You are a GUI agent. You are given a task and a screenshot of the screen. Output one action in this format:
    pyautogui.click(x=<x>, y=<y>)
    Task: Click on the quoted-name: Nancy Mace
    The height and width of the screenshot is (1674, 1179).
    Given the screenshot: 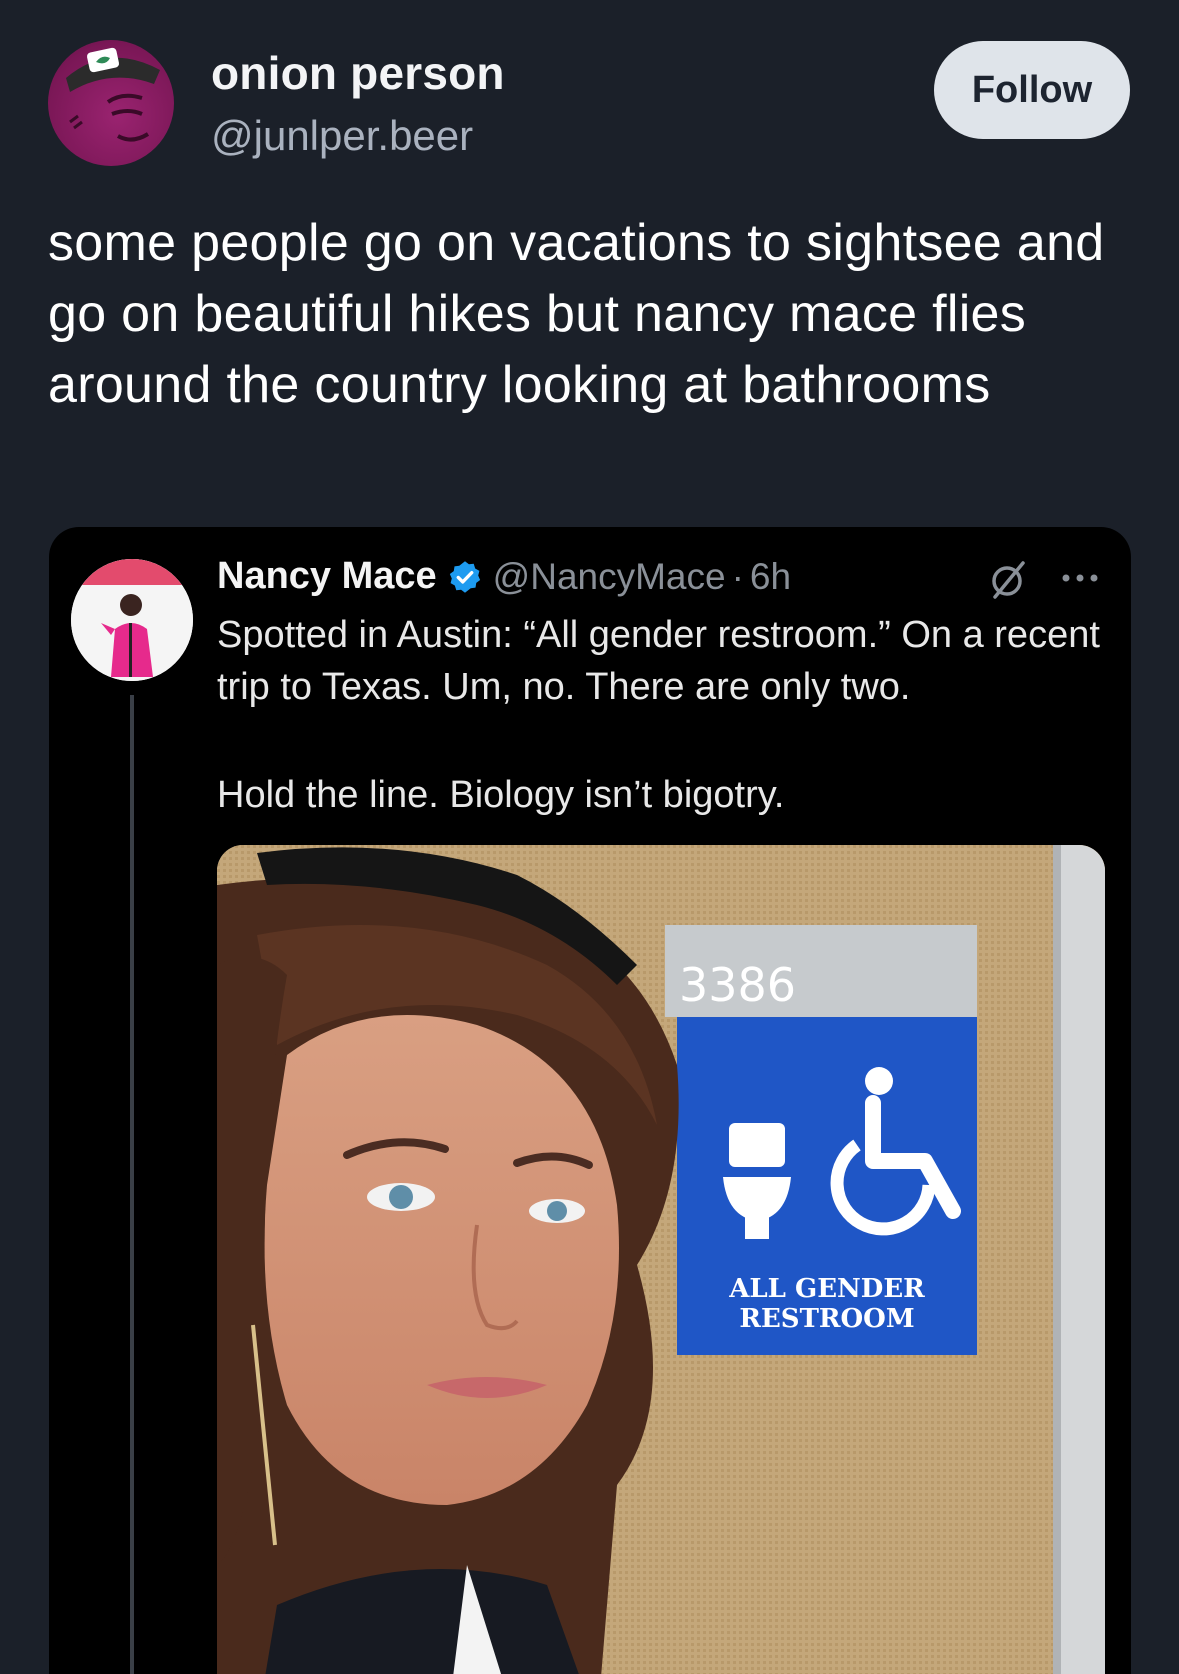 What is the action you would take?
    pyautogui.click(x=327, y=576)
    